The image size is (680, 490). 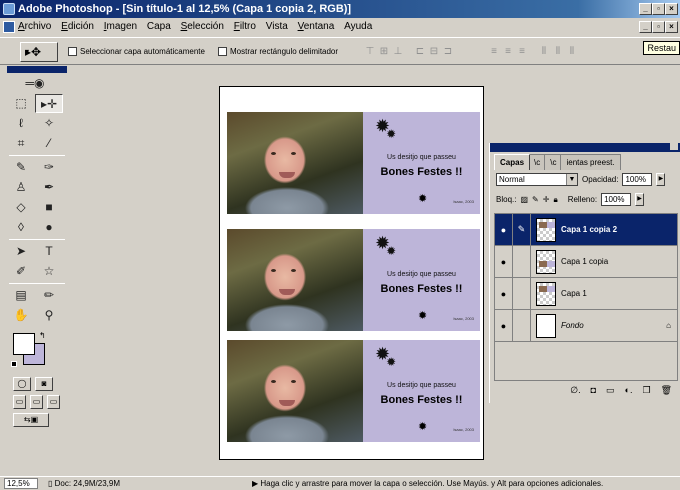 What do you see at coordinates (31, 420) in the screenshot?
I see `jump-to-imageready-icon: ⇆▣` at bounding box center [31, 420].